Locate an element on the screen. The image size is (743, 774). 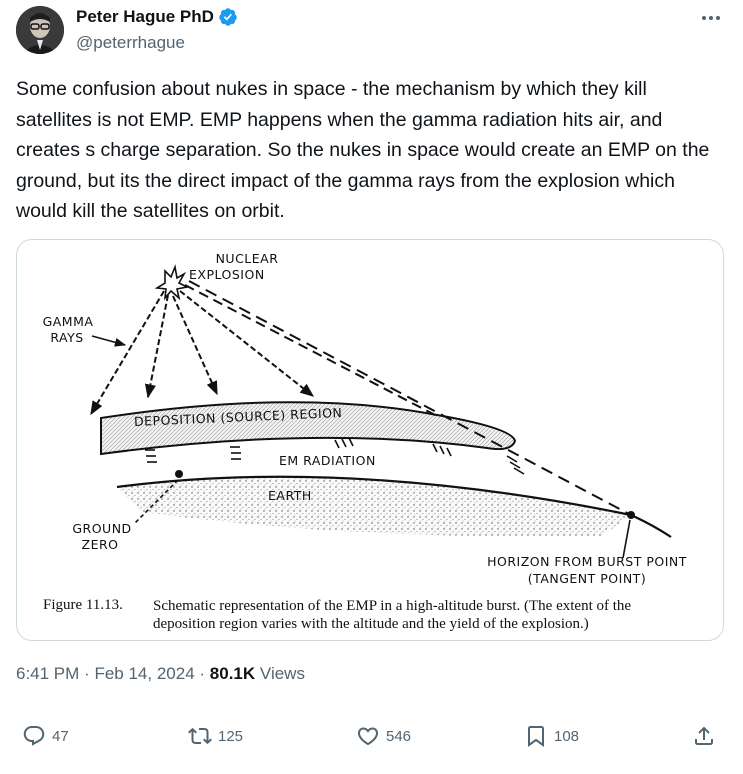
label-ground: GROUND is located at coordinates (102, 528).